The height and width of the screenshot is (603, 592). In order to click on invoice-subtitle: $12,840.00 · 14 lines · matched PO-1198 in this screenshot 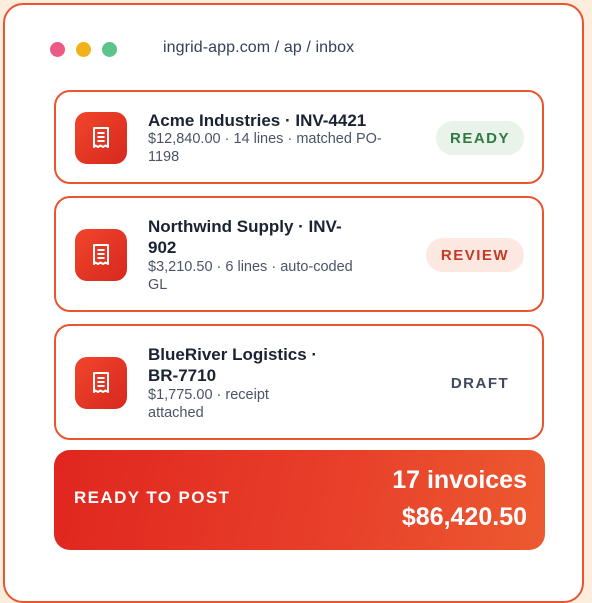, I will do `click(265, 148)`.